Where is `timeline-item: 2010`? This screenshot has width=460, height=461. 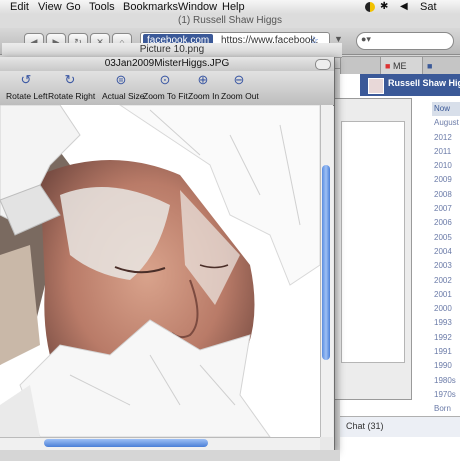 timeline-item: 2010 is located at coordinates (446, 166).